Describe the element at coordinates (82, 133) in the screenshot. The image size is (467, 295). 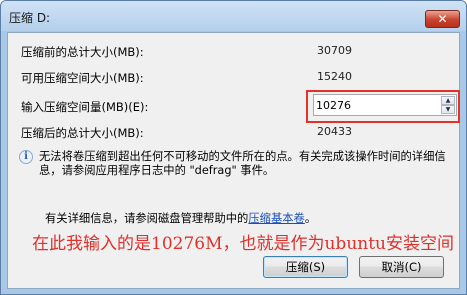
I see `total-after-label: 压缩后的总计大小(MB):` at that location.